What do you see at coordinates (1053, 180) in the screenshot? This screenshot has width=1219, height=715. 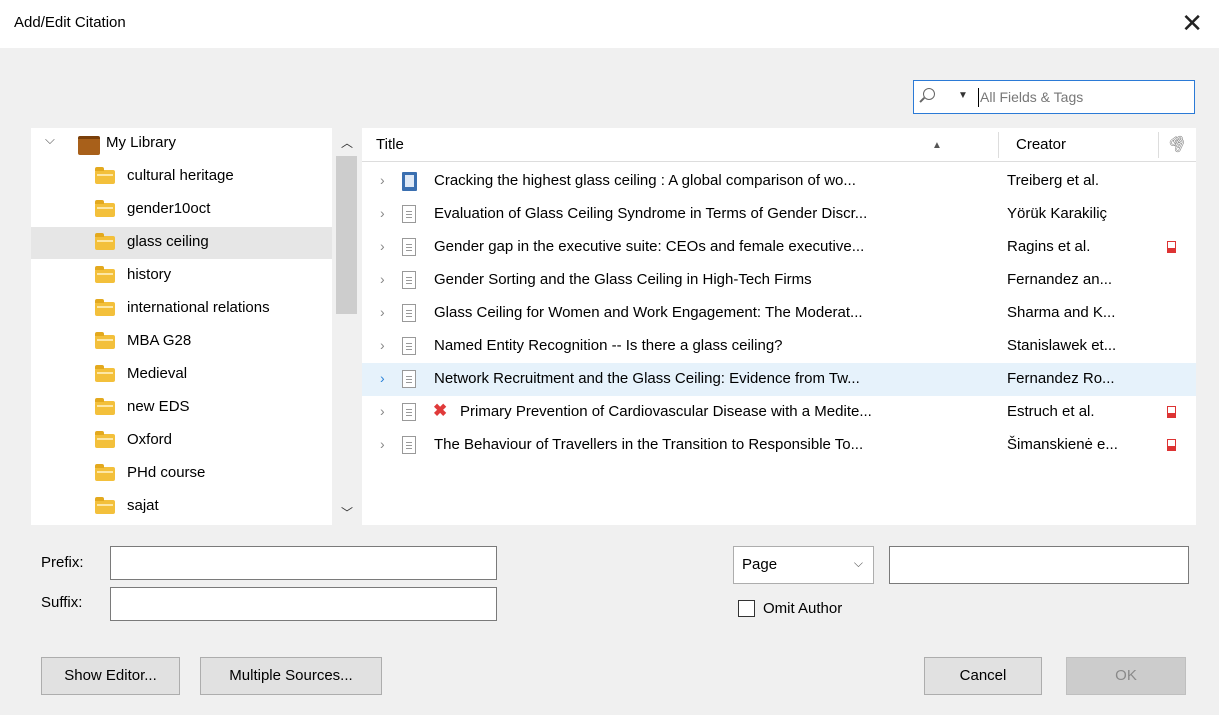 I see `item-creator: Treiberg et al.` at bounding box center [1053, 180].